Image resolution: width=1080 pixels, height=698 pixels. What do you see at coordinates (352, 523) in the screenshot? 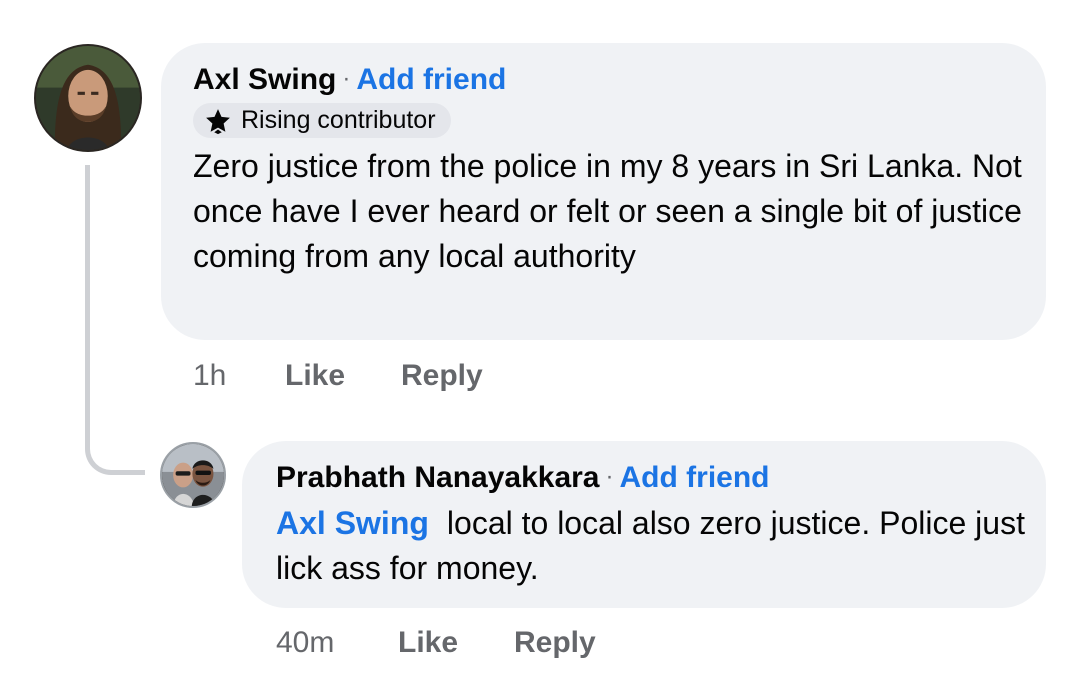
I see `mention-link: Axl Swing` at bounding box center [352, 523].